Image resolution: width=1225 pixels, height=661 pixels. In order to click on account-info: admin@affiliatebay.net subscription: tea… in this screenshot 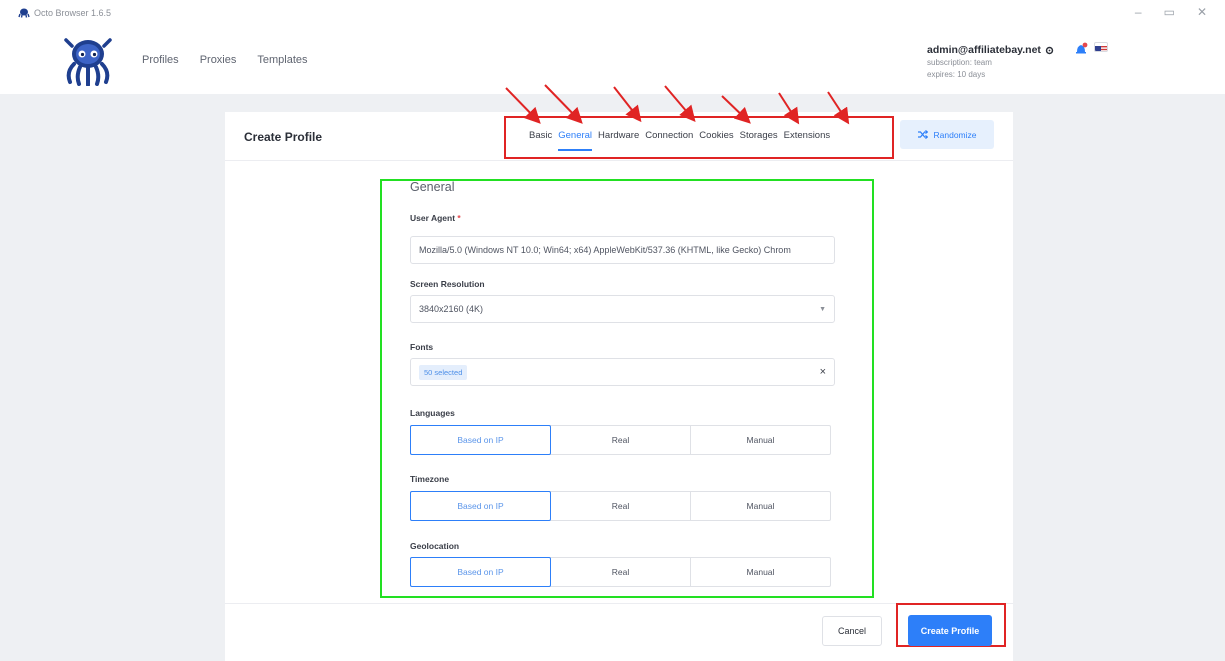, I will do `click(990, 62)`.